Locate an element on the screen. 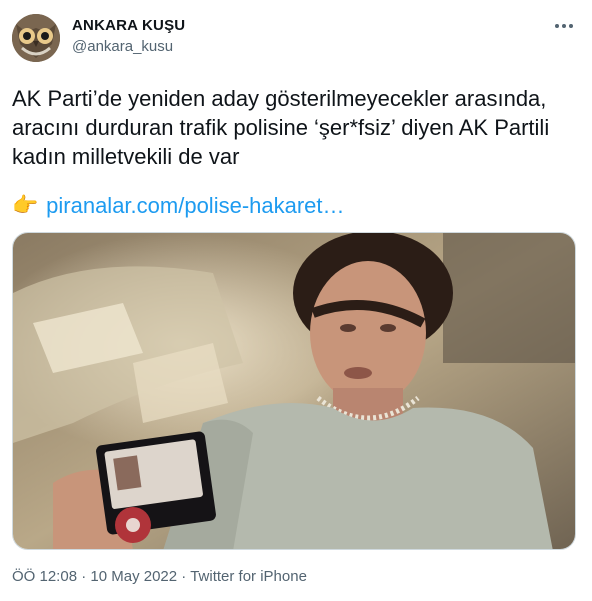  tweet-source: Twitter for iPhone is located at coordinates (248, 576).